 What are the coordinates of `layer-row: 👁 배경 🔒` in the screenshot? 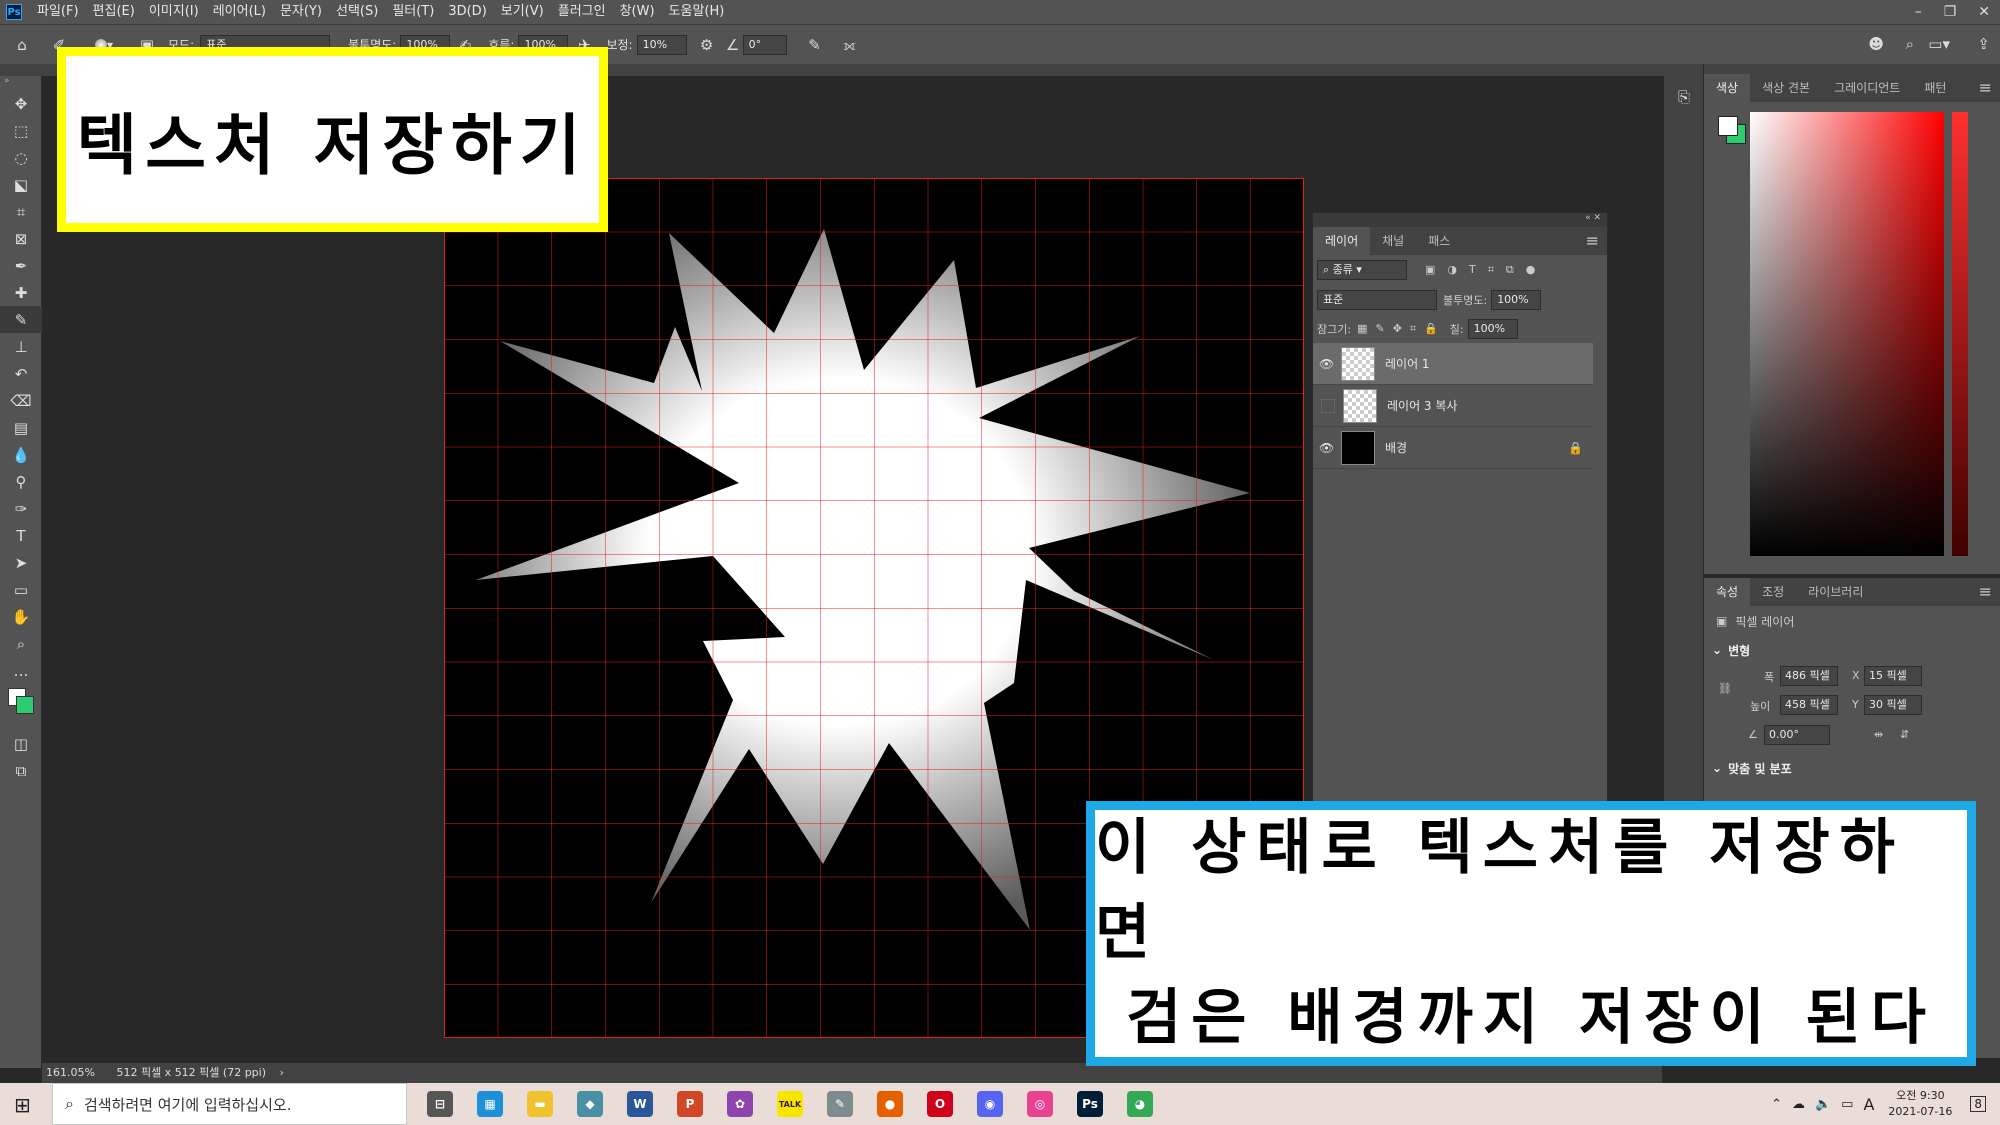 It's located at (1453, 448).